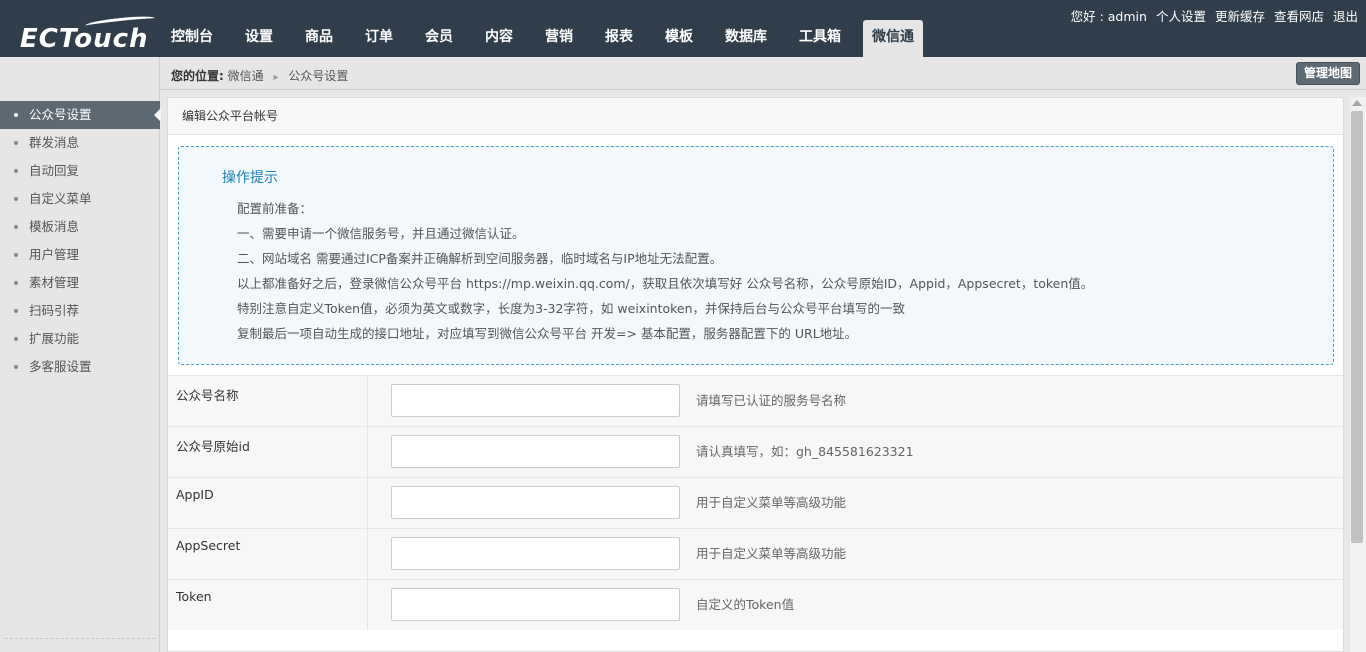  What do you see at coordinates (771, 400) in the screenshot?
I see `field-hint: 请填写已认证的服务号名称` at bounding box center [771, 400].